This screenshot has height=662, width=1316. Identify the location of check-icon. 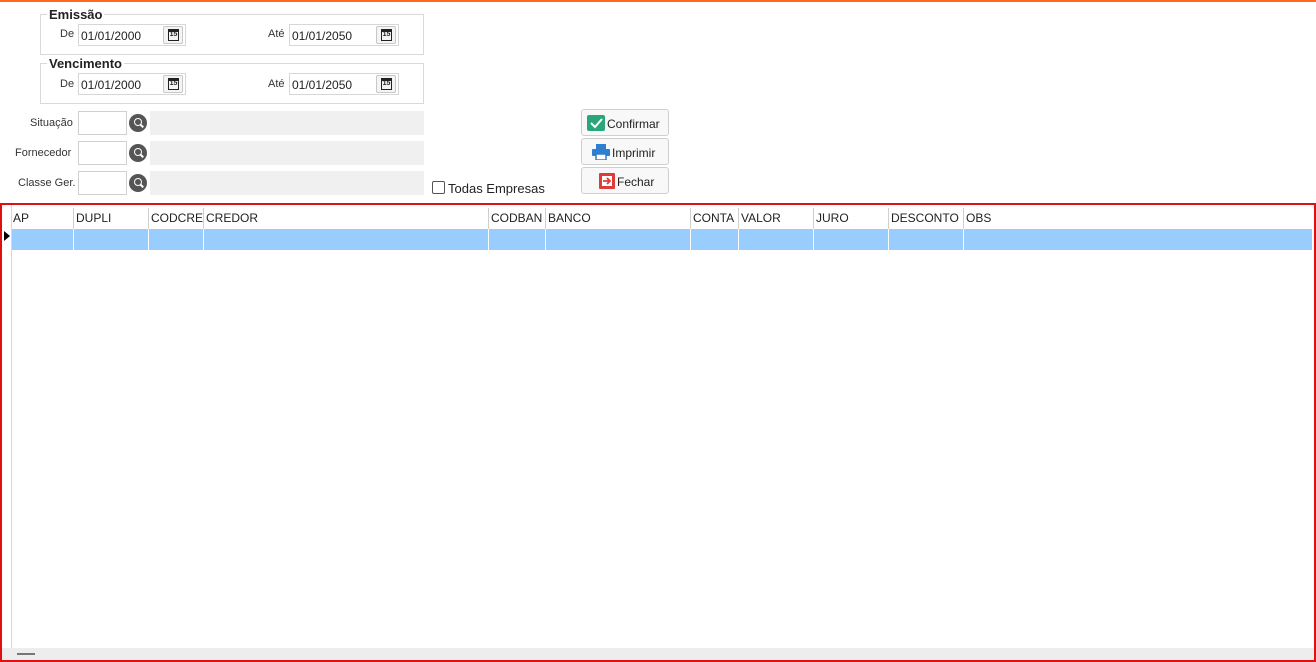
(596, 123).